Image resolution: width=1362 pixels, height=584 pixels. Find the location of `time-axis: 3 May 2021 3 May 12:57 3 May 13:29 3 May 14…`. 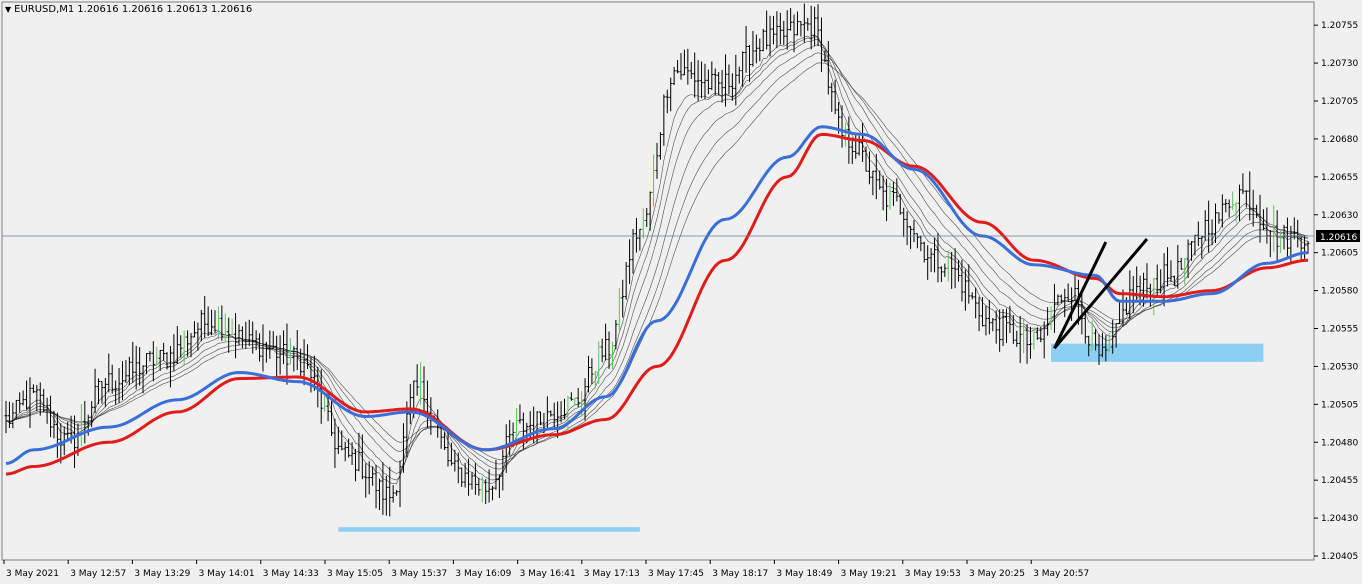

time-axis: 3 May 2021 3 May 12:57 3 May 13:29 3 May 14… is located at coordinates (546, 569).